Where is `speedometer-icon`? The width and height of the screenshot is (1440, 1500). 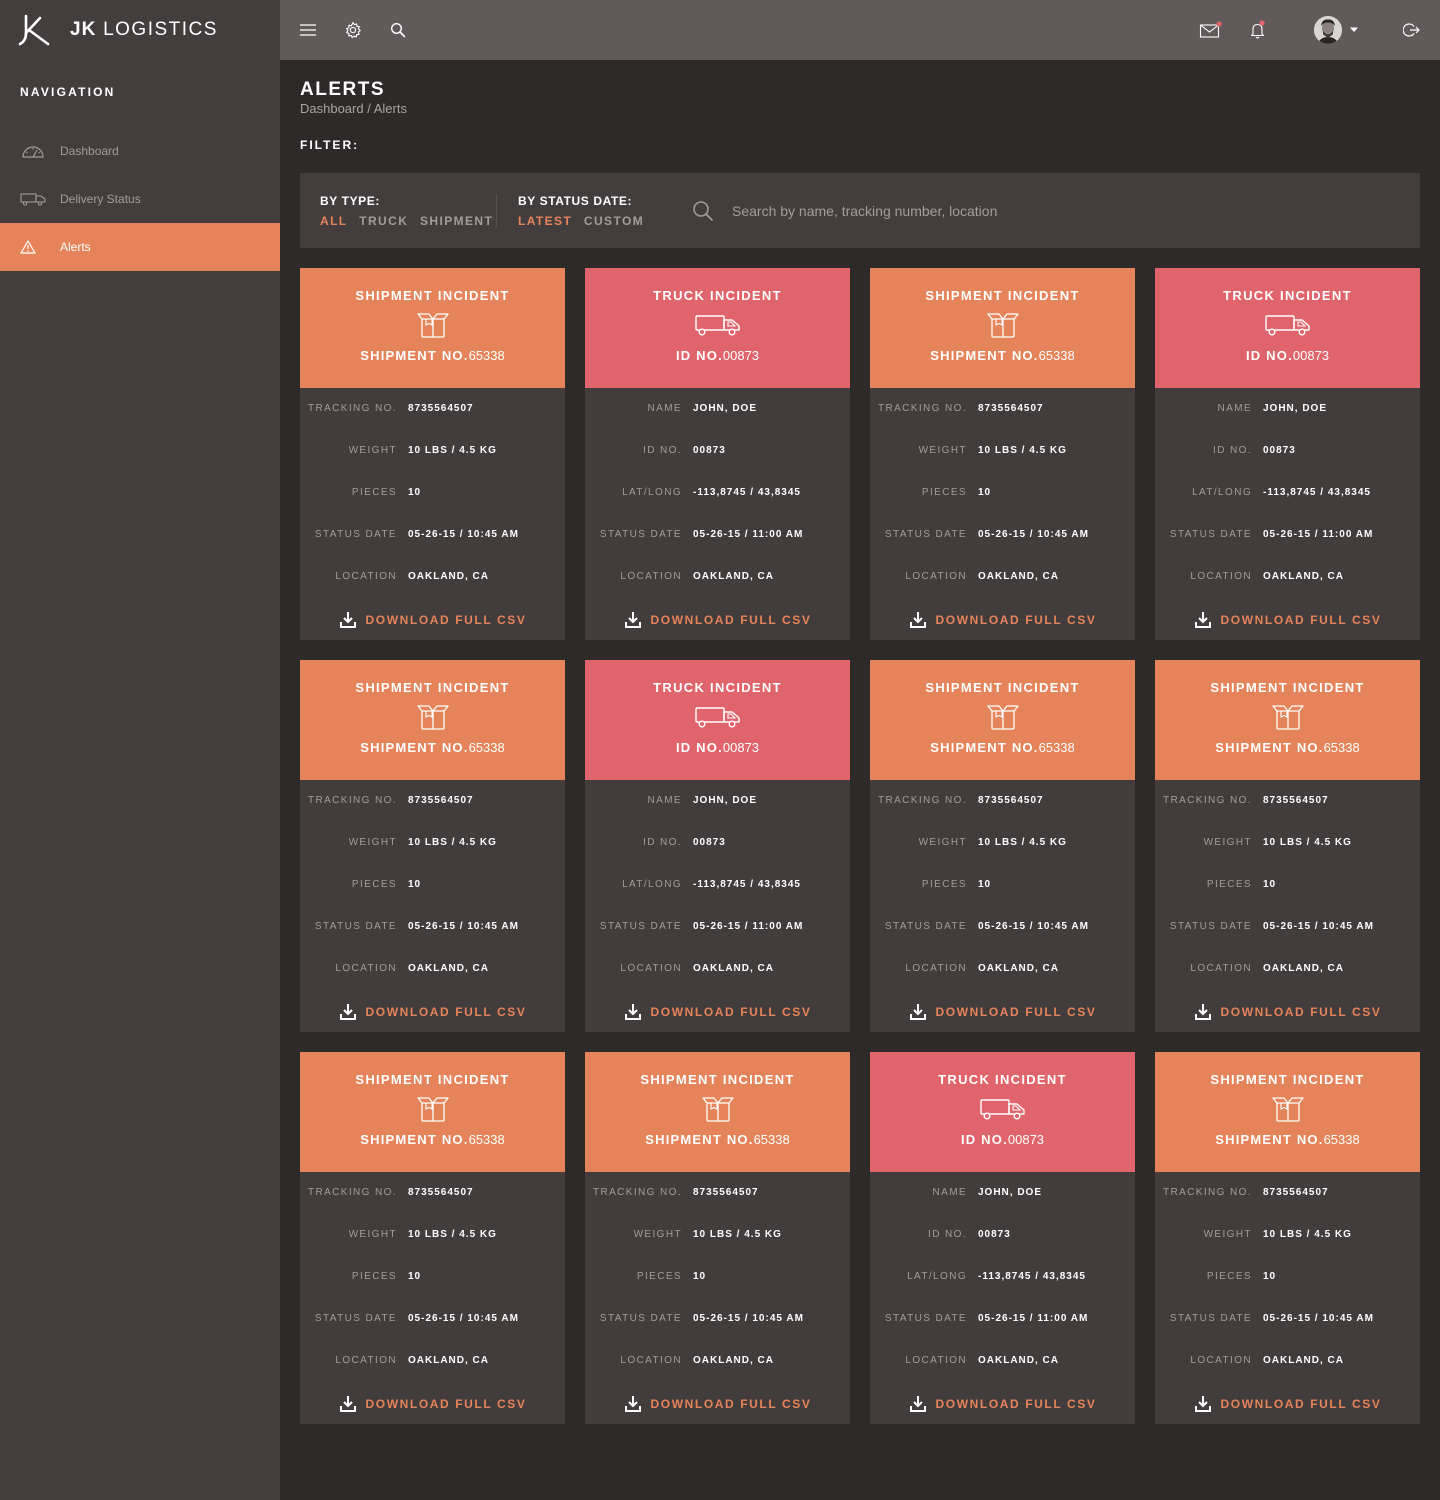 speedometer-icon is located at coordinates (33, 151).